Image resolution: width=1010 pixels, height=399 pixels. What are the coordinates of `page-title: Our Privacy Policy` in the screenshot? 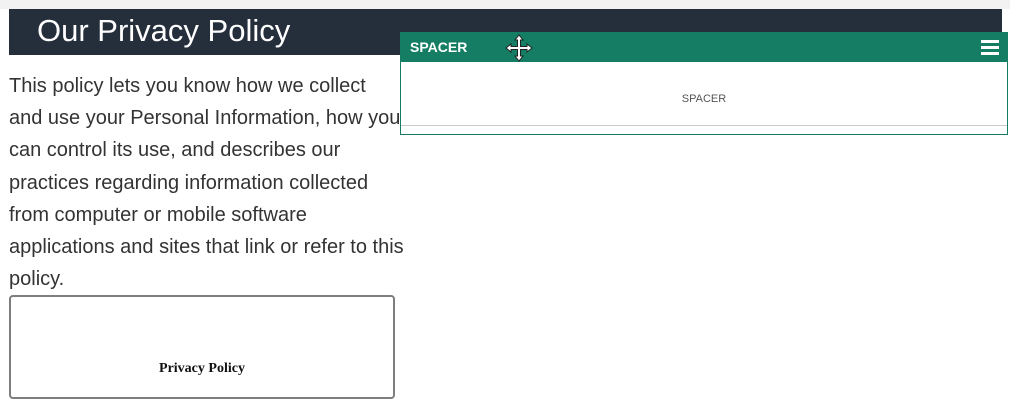 It's located at (164, 30).